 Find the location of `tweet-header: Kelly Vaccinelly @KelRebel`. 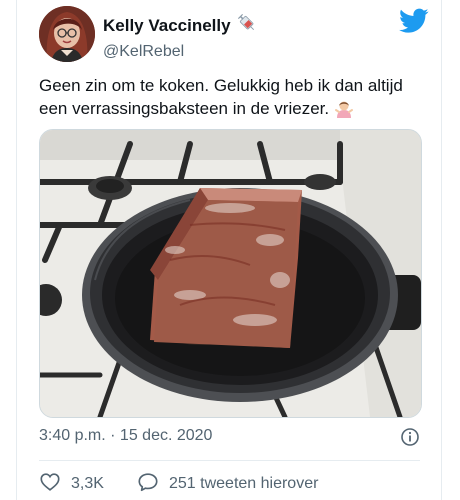

tweet-header: Kelly Vaccinelly @KelRebel is located at coordinates (234, 35).